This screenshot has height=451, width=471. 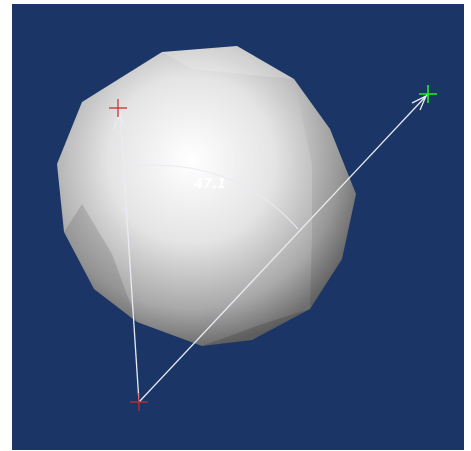 I want to click on angle-value-label: 47.1, so click(x=209, y=184).